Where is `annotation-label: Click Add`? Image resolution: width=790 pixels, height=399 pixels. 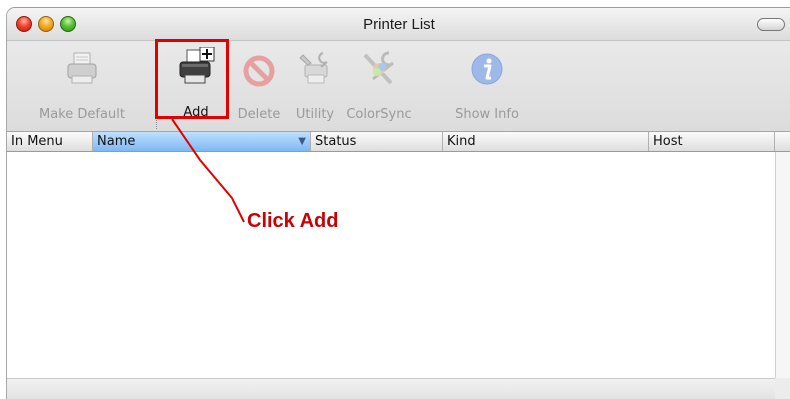
annotation-label: Click Add is located at coordinates (293, 221).